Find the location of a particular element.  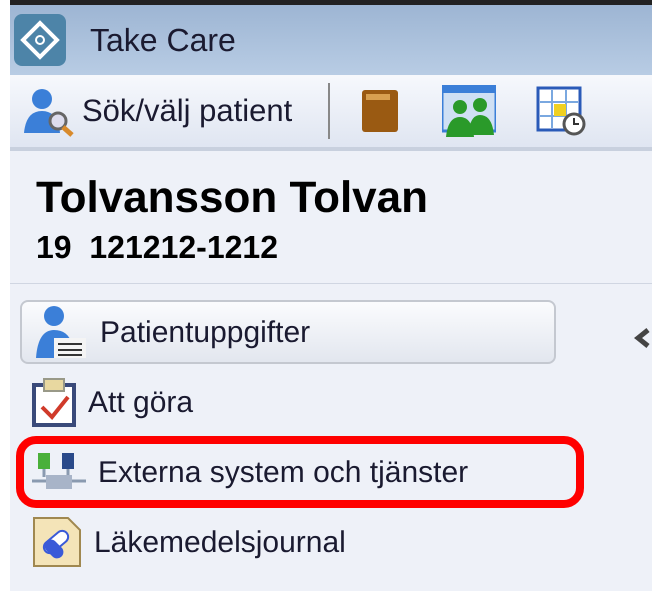

window-title: Take Care is located at coordinates (163, 40).